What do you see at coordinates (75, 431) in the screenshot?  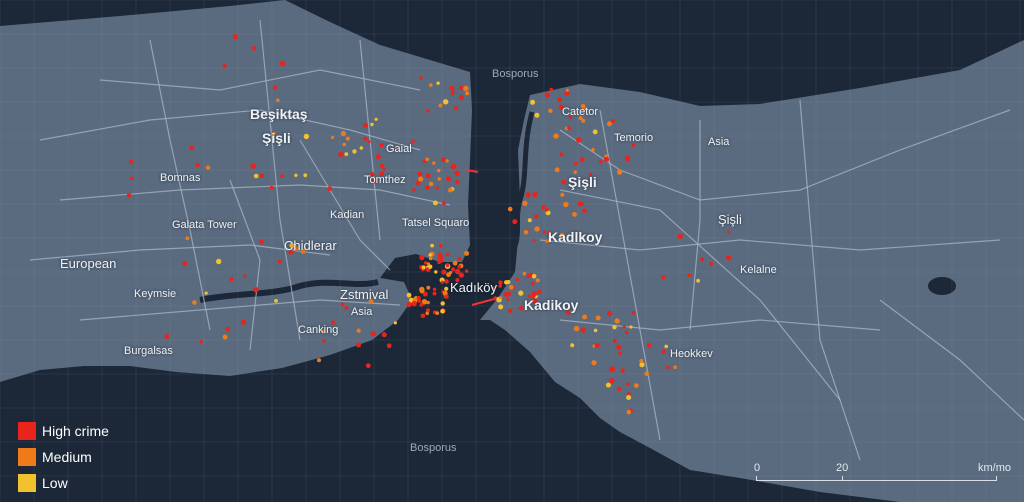 I see `legend-label-high: High crime` at bounding box center [75, 431].